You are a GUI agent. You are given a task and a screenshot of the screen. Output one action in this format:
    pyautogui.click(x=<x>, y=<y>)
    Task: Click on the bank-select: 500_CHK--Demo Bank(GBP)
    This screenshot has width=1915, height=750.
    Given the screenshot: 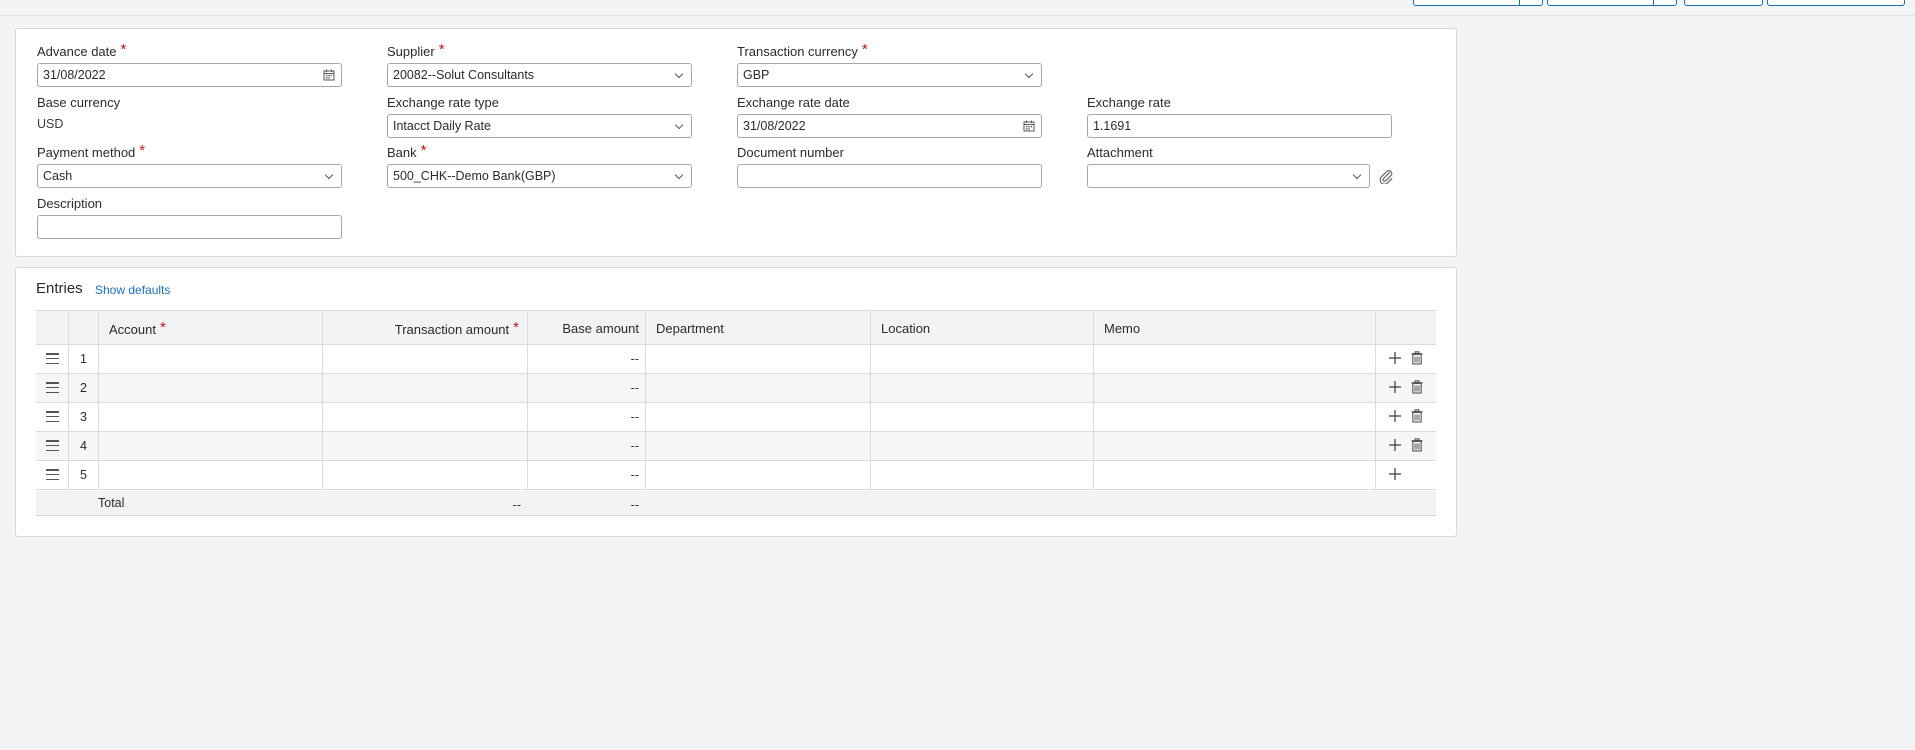 What is the action you would take?
    pyautogui.click(x=539, y=176)
    